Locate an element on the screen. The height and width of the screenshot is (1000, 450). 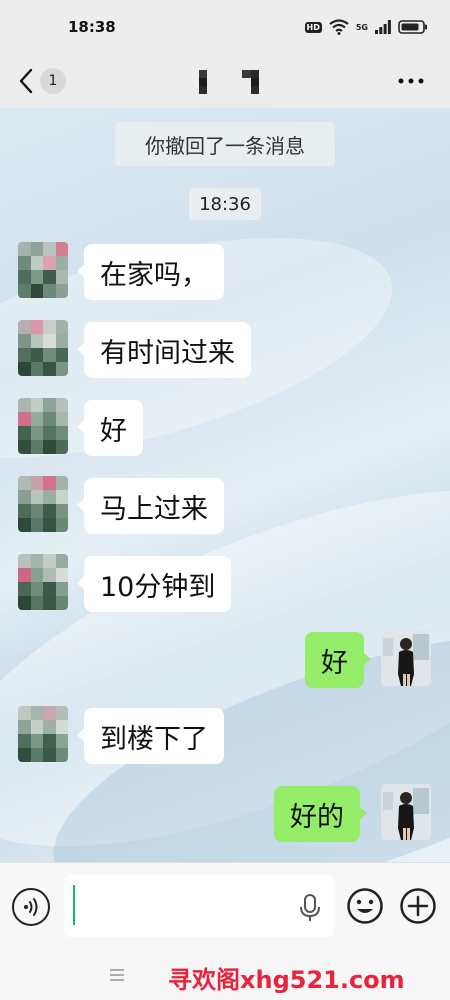
message-timestamp: 18:36 is located at coordinates (225, 204).